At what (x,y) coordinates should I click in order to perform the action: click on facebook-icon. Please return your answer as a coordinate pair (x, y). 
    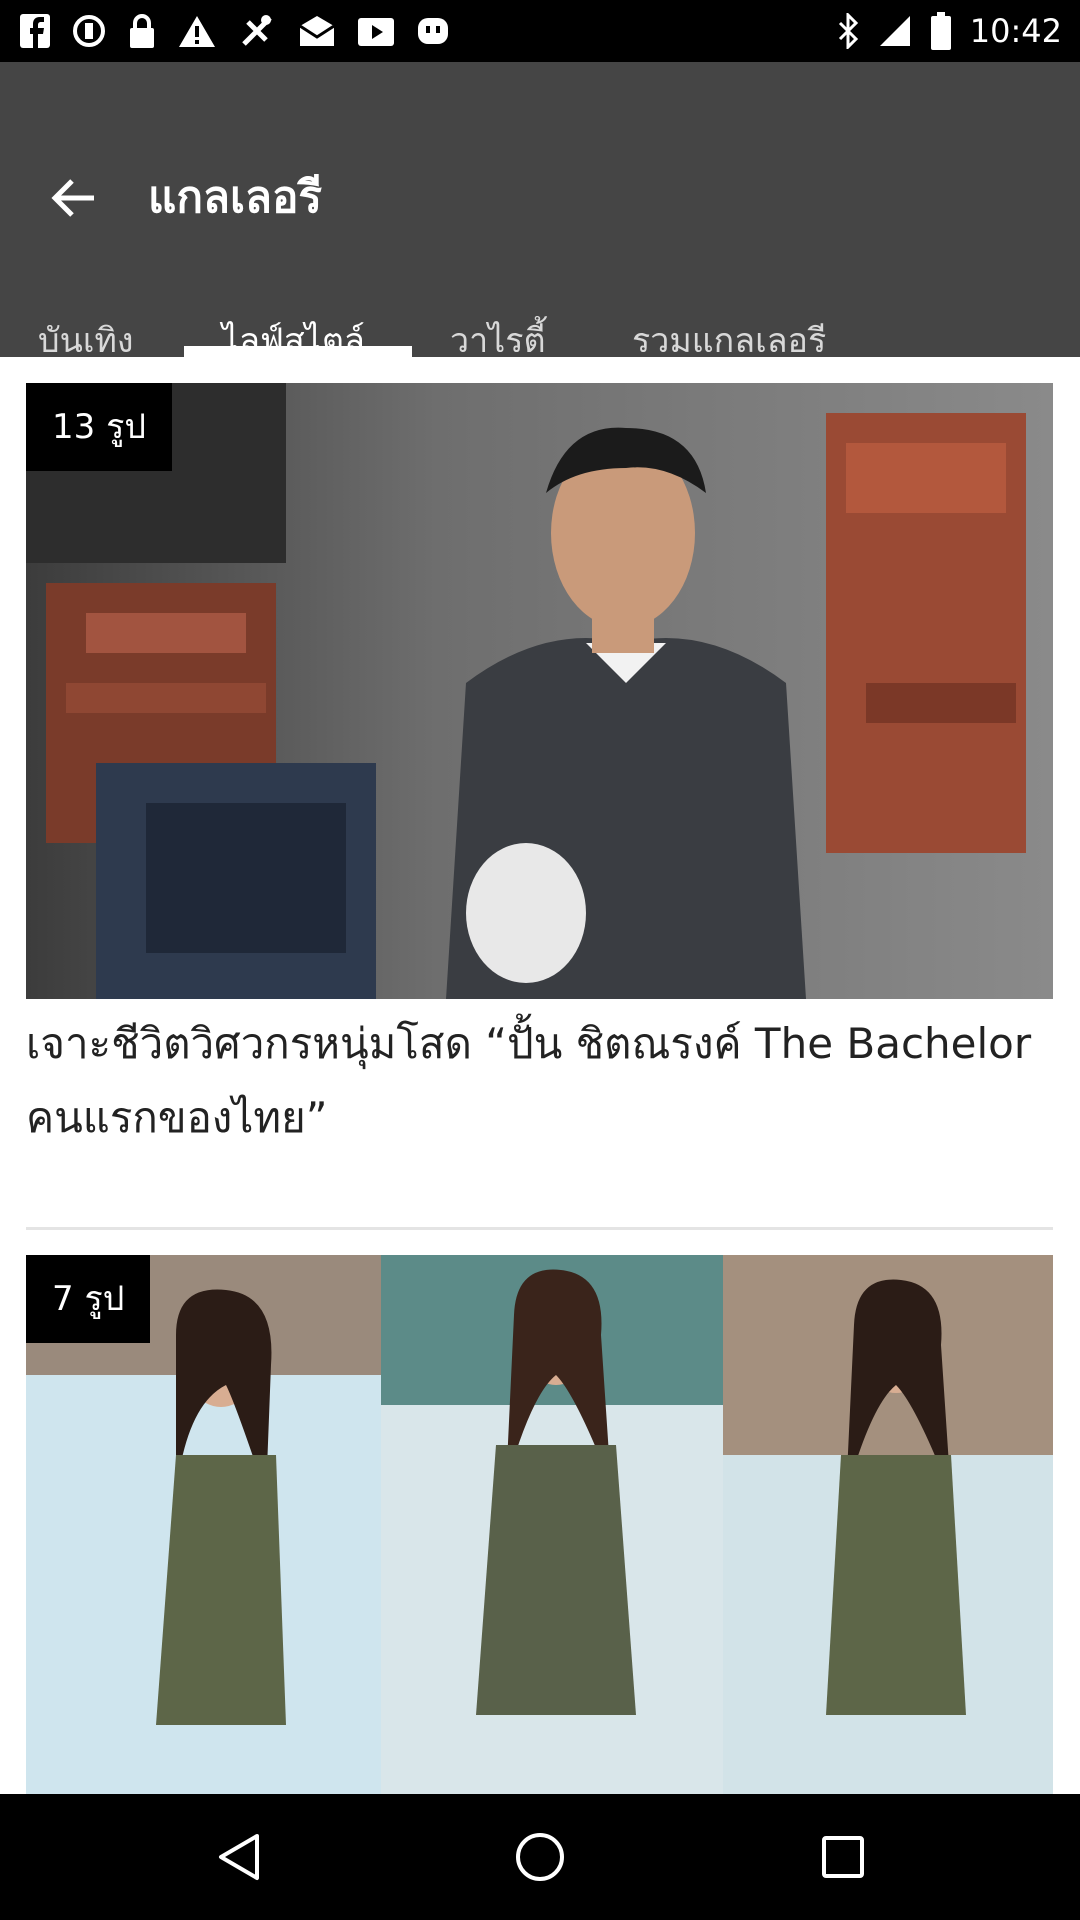
    Looking at the image, I should click on (35, 31).